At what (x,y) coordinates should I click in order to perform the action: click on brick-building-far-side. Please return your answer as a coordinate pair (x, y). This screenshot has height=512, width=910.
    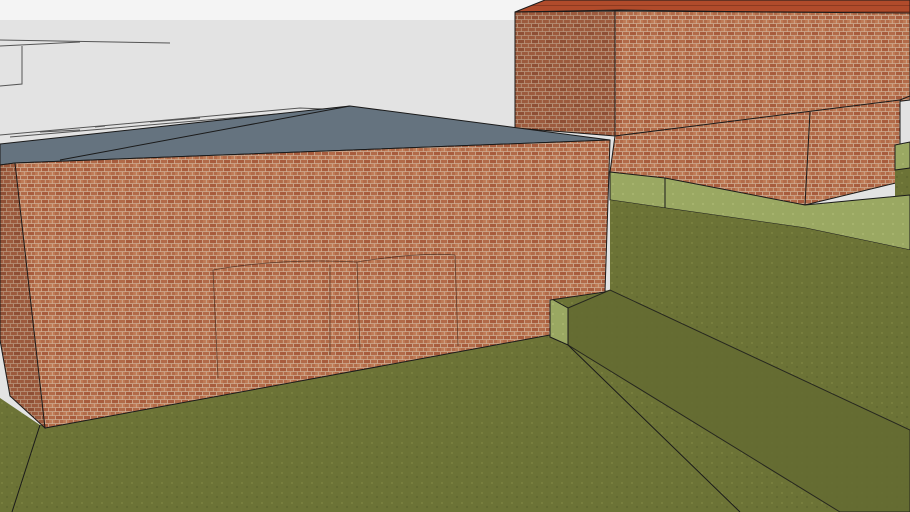
    Looking at the image, I should click on (565, 73).